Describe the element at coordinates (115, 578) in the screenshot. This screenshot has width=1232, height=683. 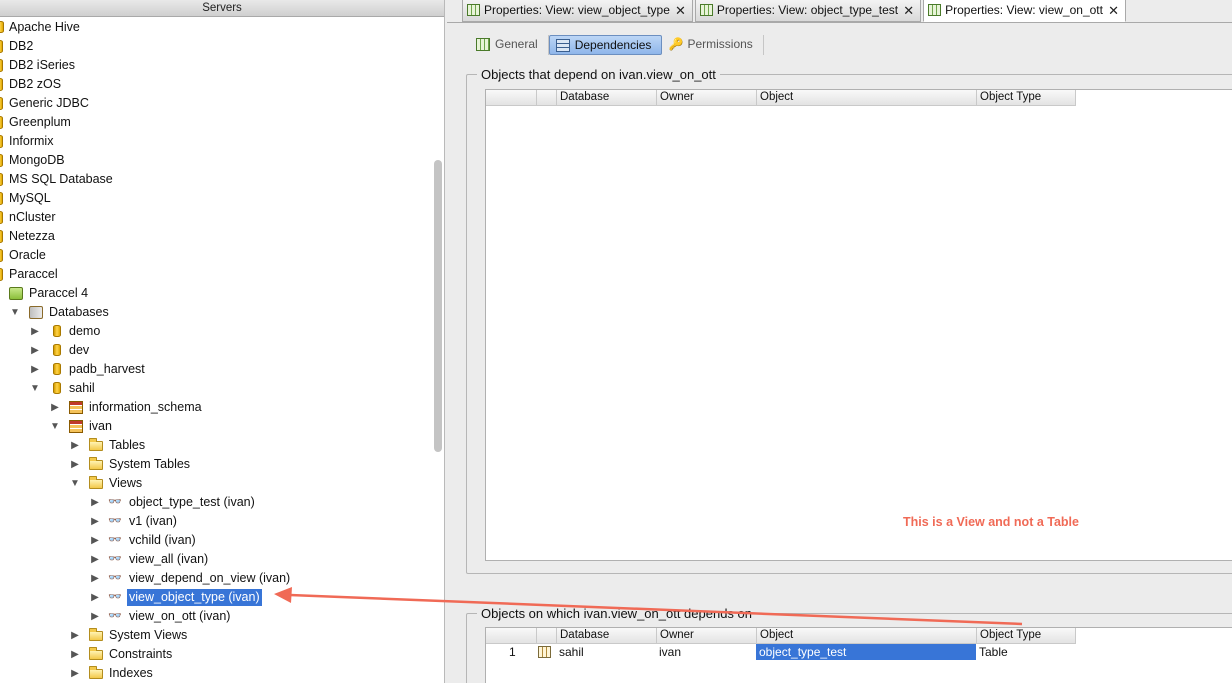
I see `view-glasses-icon: 👓` at that location.